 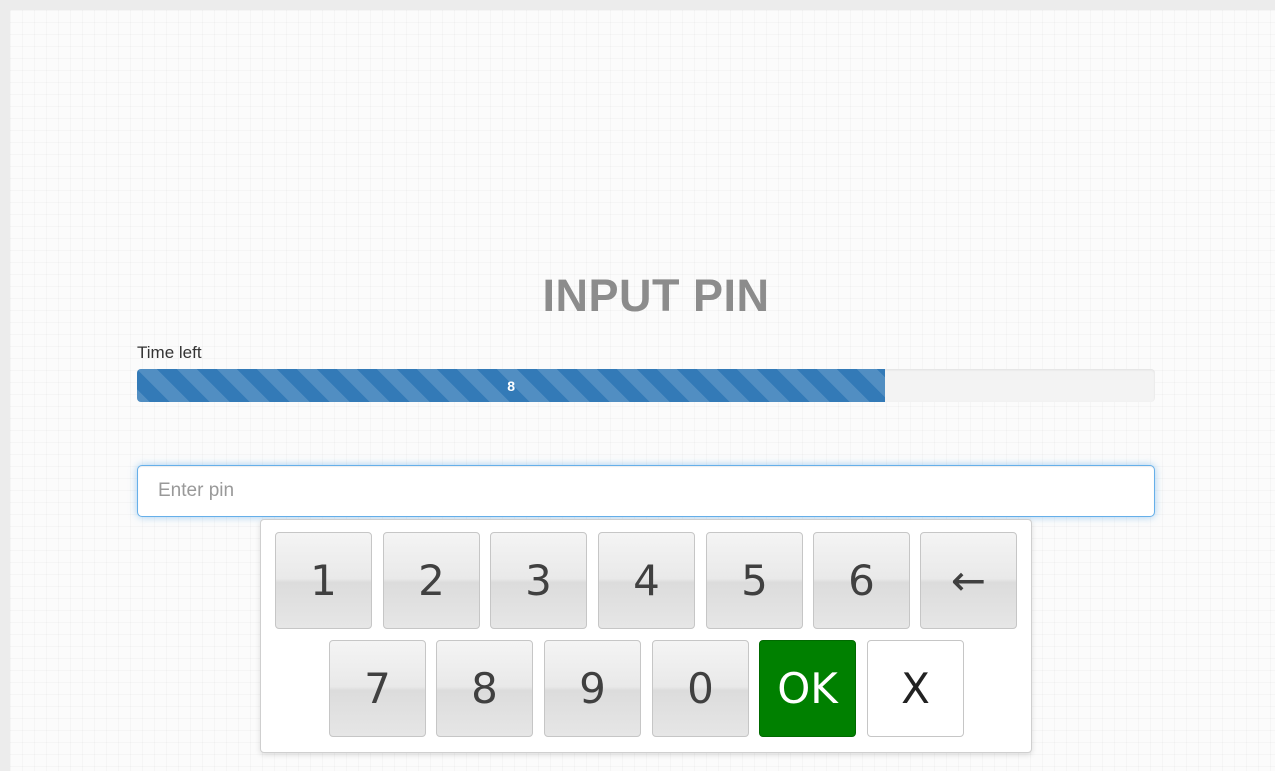 I want to click on key-2: 2, so click(x=431, y=580).